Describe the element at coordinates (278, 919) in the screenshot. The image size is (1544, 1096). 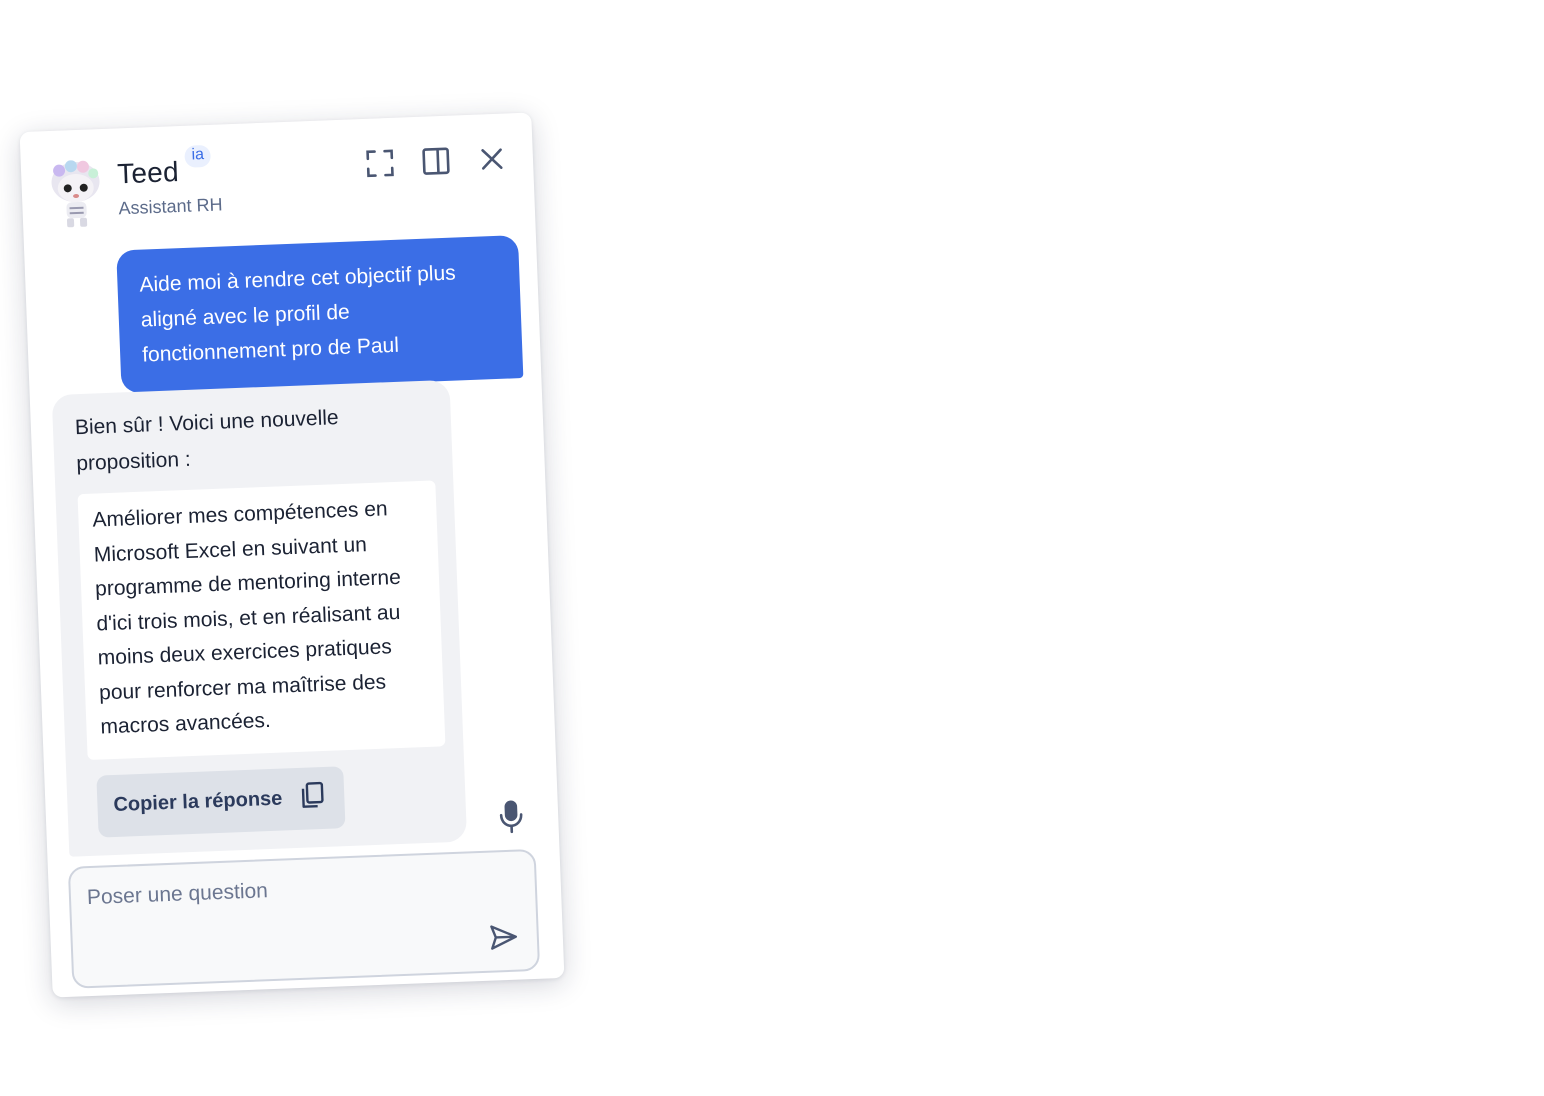
I see `question-input` at that location.